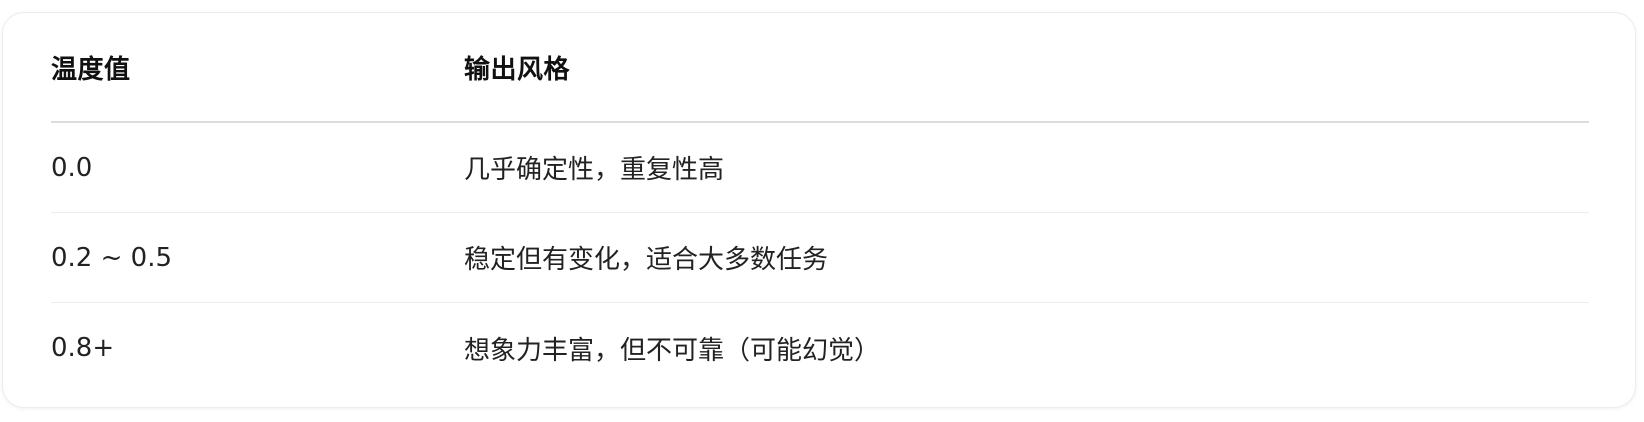 Image resolution: width=1644 pixels, height=422 pixels. Describe the element at coordinates (646, 260) in the screenshot. I see `cell-output-style: 稳定但有变化，适合大多数任务` at that location.